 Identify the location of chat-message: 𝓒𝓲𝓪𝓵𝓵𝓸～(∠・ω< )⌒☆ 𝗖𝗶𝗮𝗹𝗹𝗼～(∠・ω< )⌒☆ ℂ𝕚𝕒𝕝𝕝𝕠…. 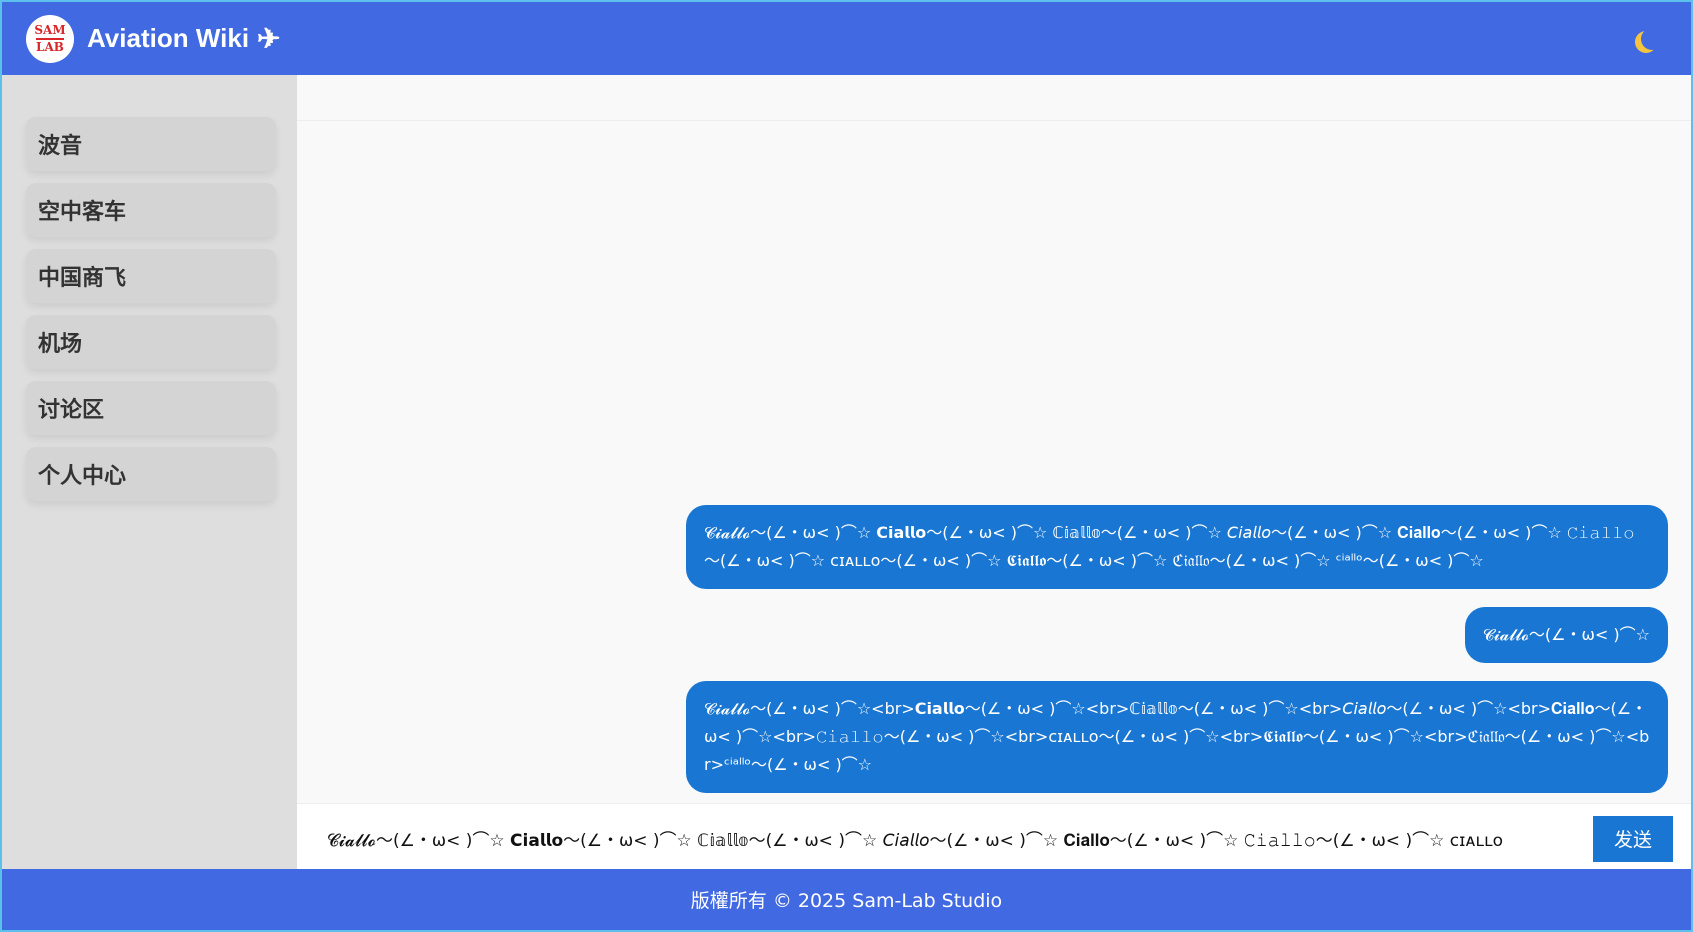
(1177, 547).